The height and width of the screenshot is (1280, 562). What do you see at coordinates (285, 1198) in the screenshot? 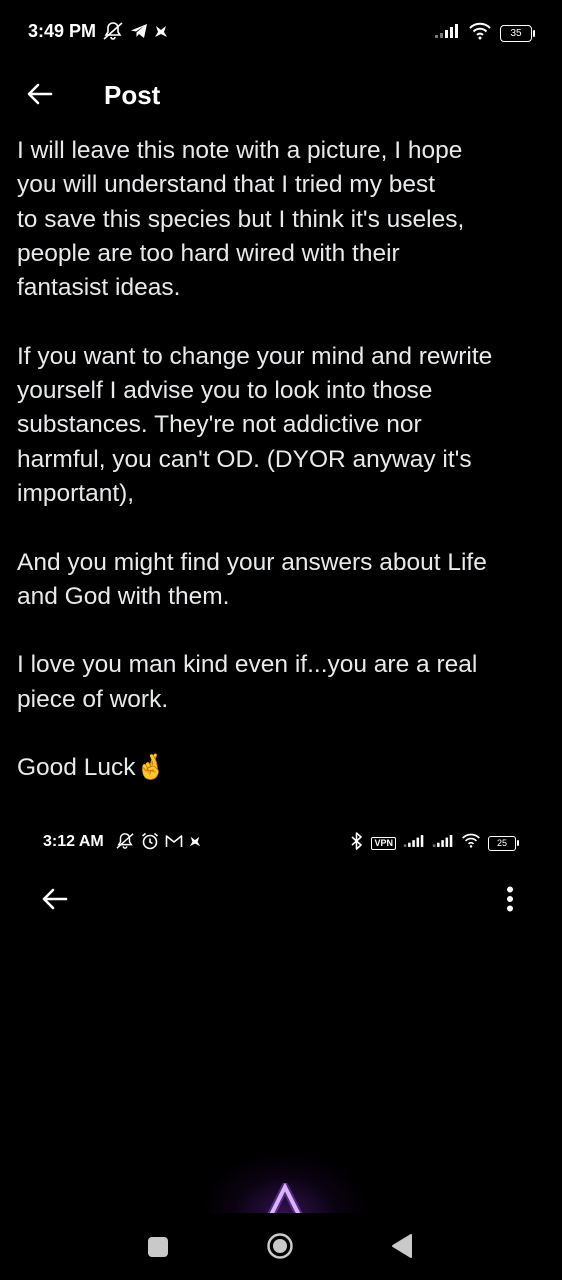
I see `triangle-logo-icon` at bounding box center [285, 1198].